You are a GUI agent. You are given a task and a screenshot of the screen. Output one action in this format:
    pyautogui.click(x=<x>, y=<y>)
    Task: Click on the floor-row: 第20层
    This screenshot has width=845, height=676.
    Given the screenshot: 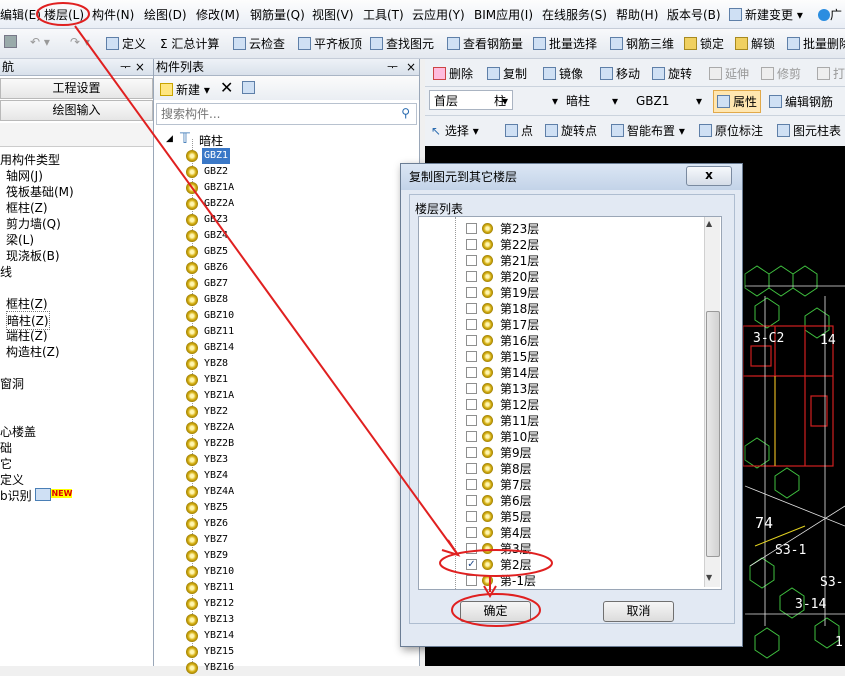 What is the action you would take?
    pyautogui.click(x=559, y=277)
    